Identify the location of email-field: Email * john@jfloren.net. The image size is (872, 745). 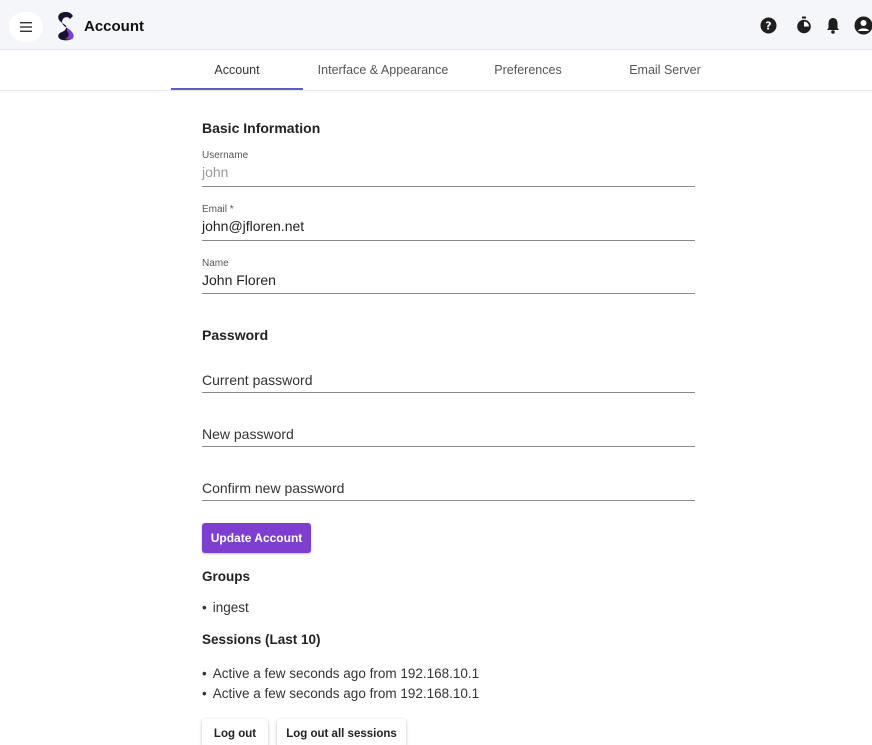
(448, 222).